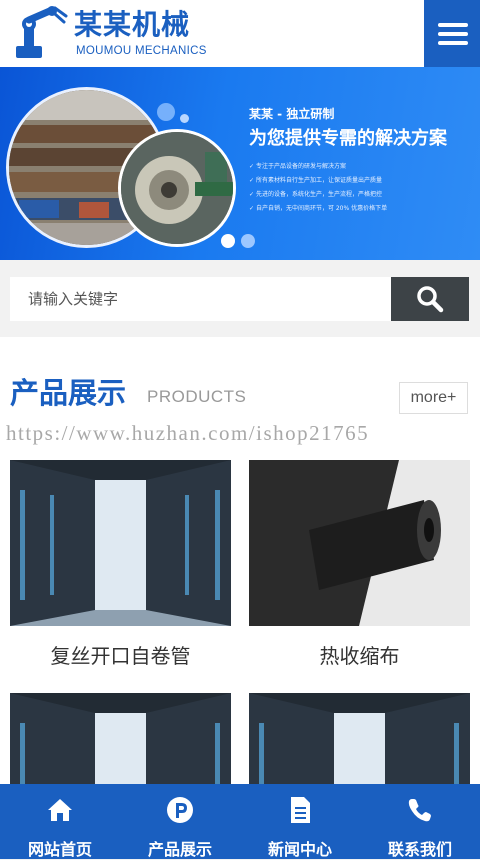  I want to click on nav-label: 联系我们, so click(419, 849).